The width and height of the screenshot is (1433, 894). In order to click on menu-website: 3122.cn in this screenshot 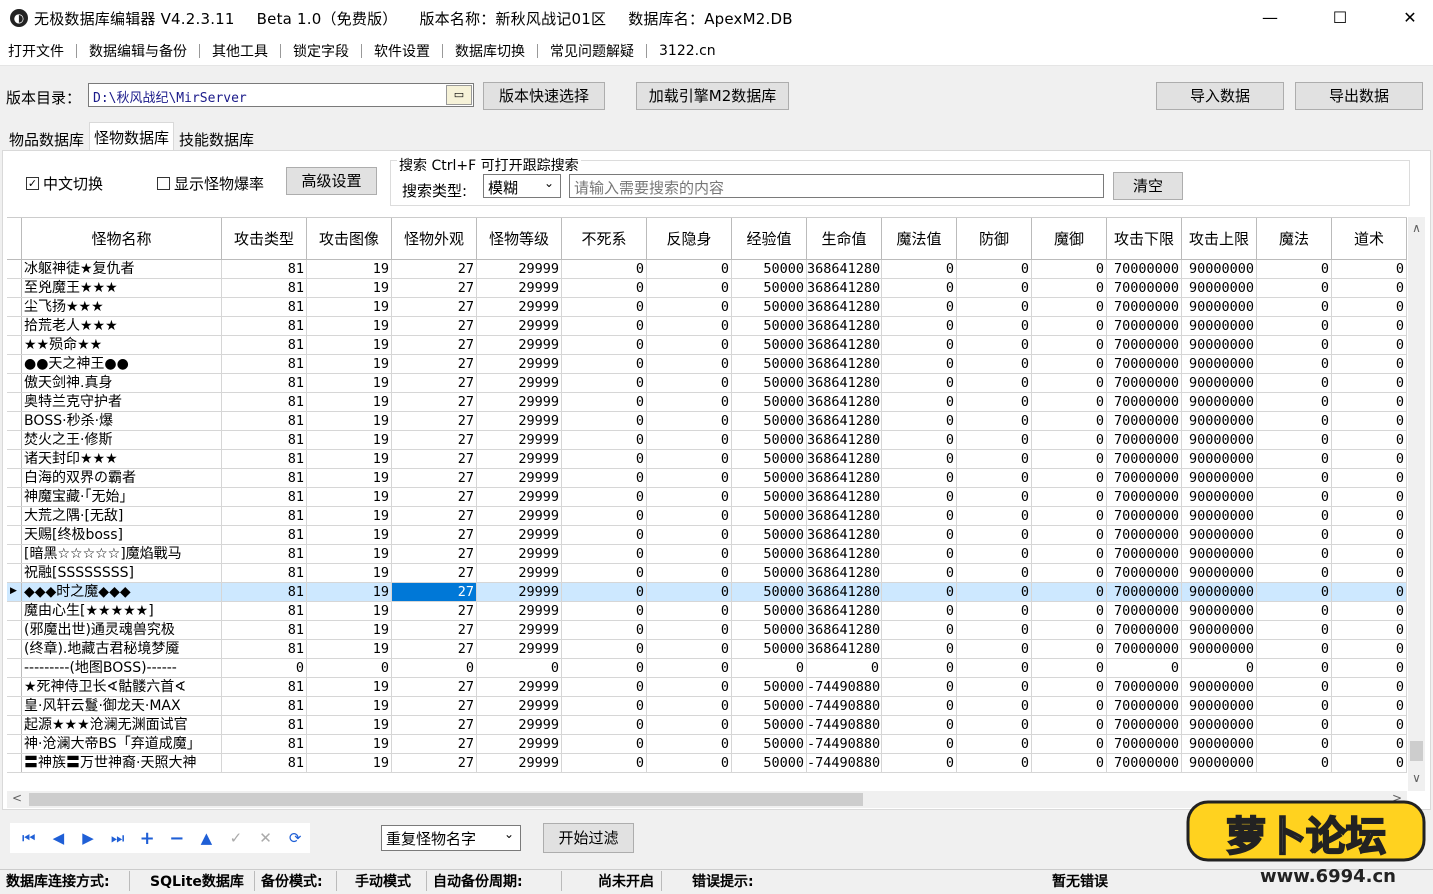, I will do `click(687, 51)`.